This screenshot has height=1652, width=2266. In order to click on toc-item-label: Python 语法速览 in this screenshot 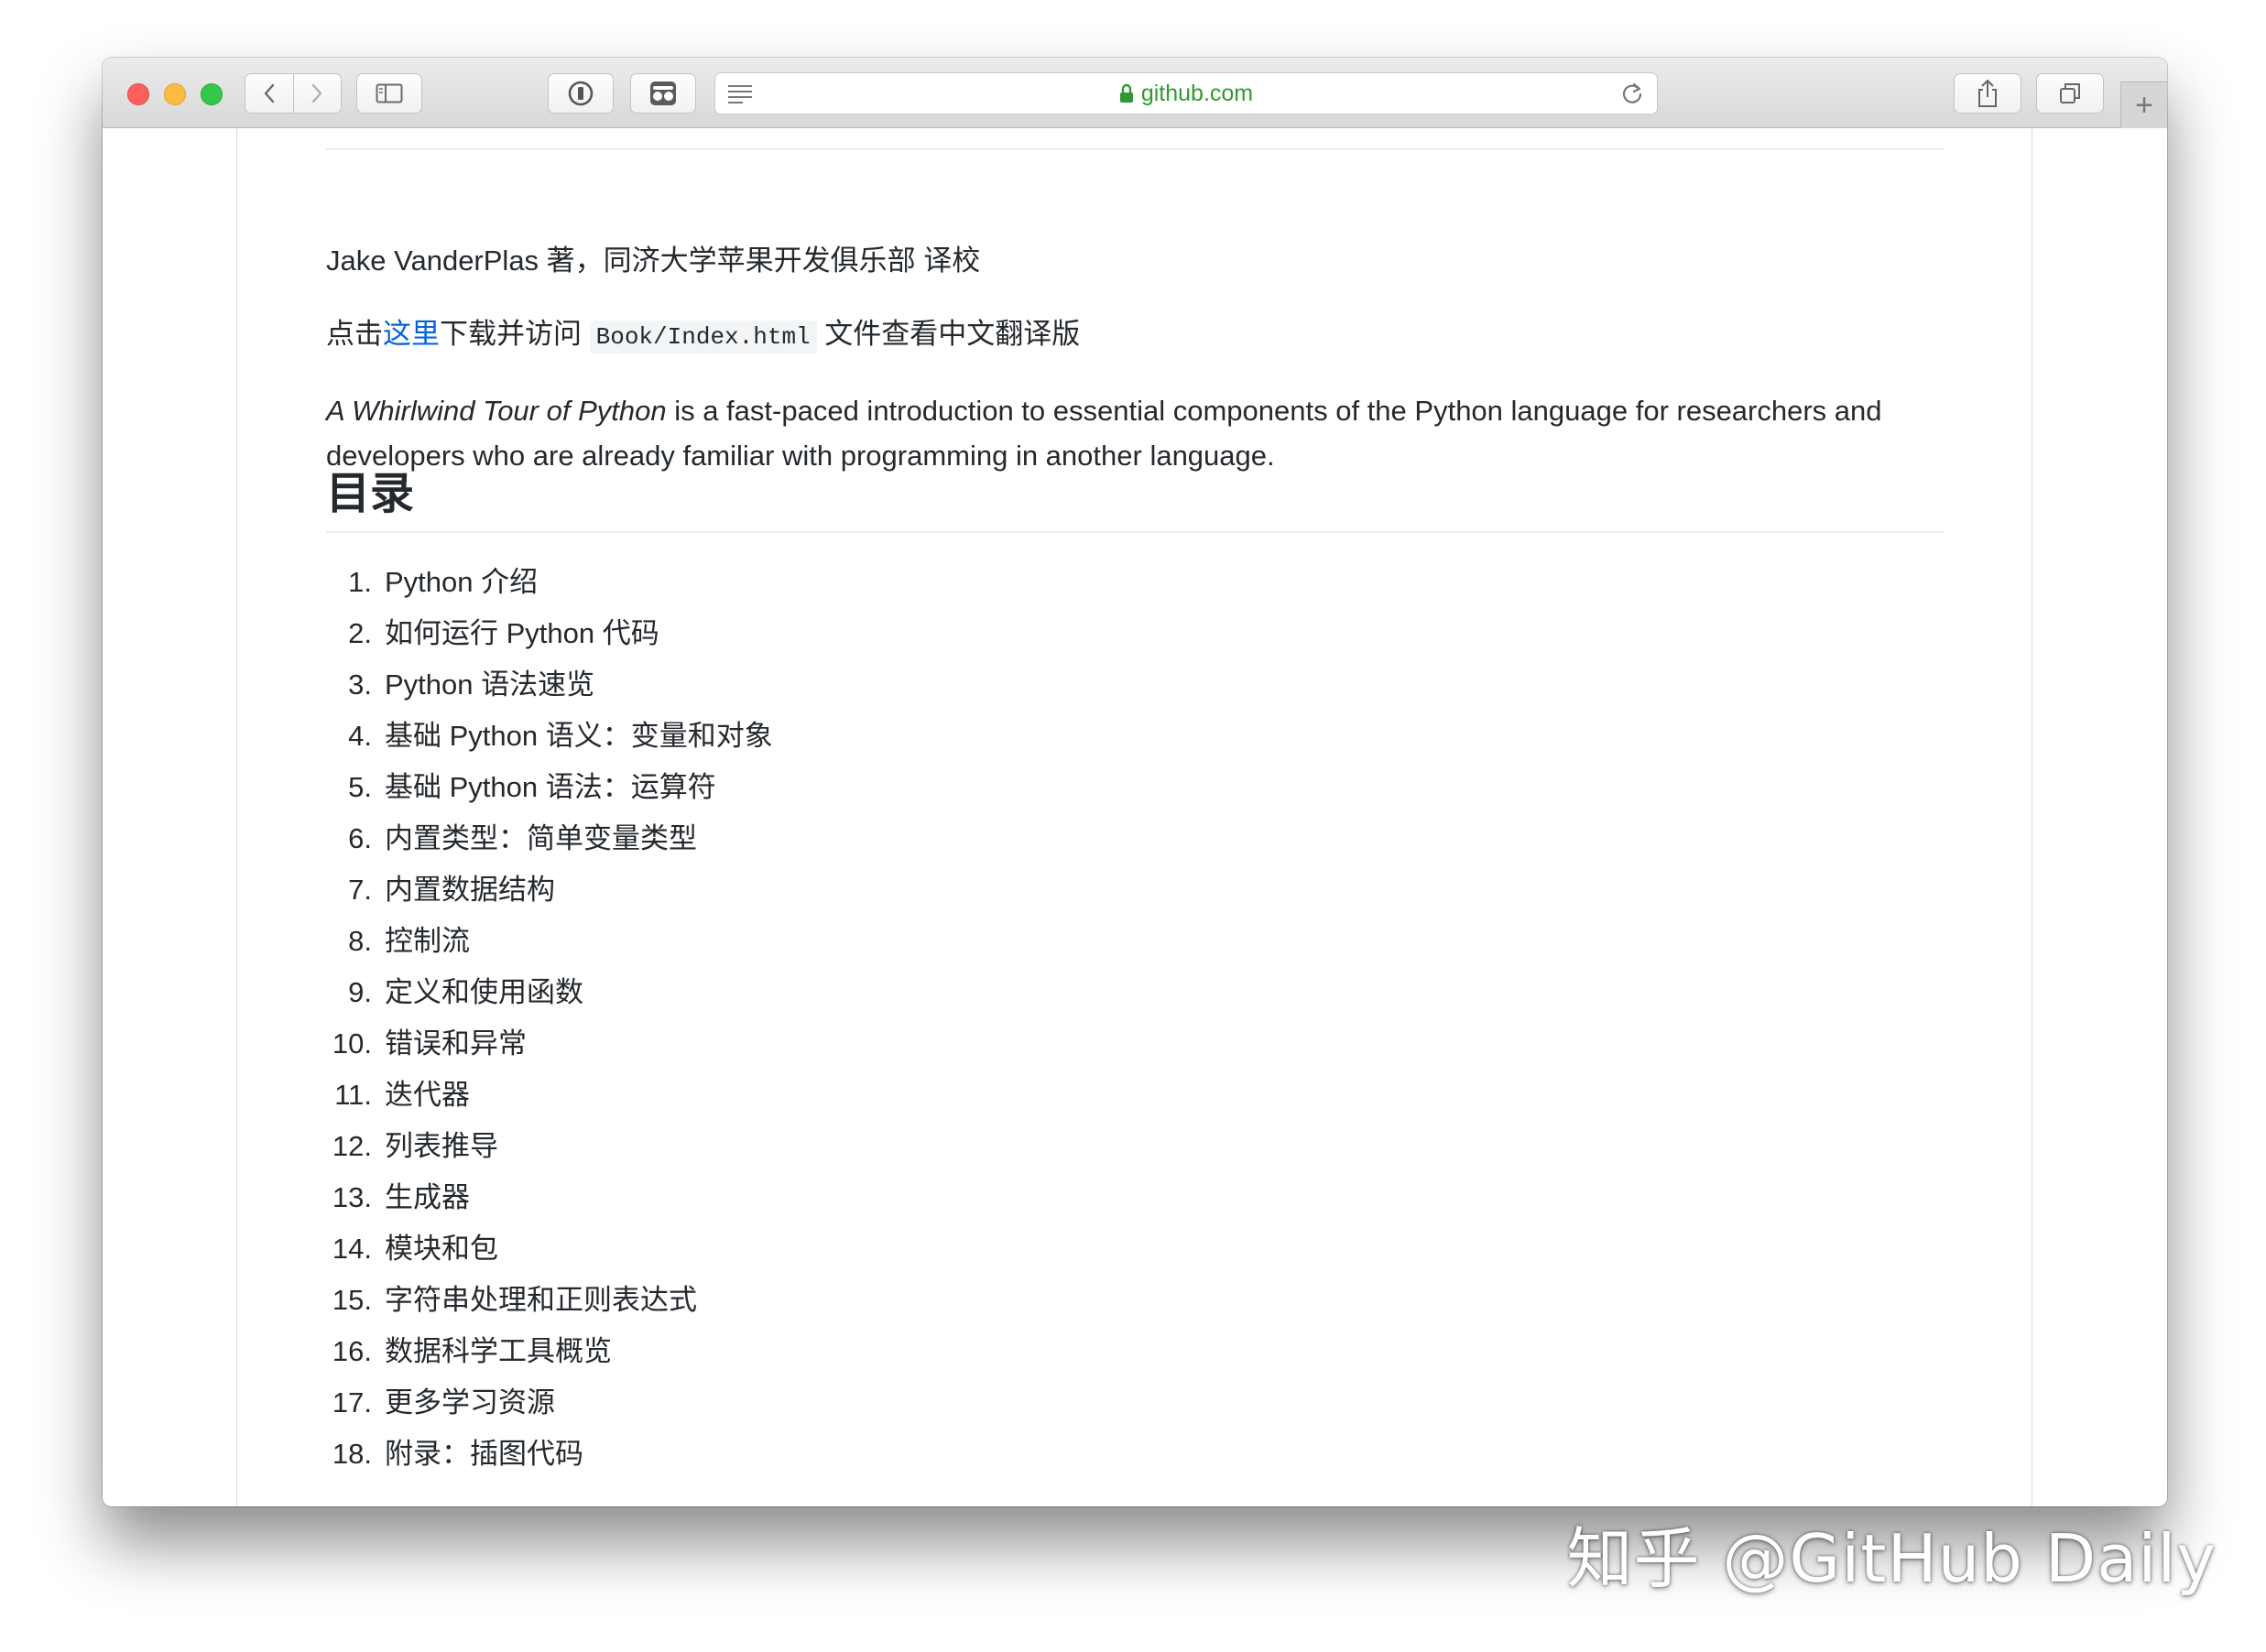, I will do `click(490, 685)`.